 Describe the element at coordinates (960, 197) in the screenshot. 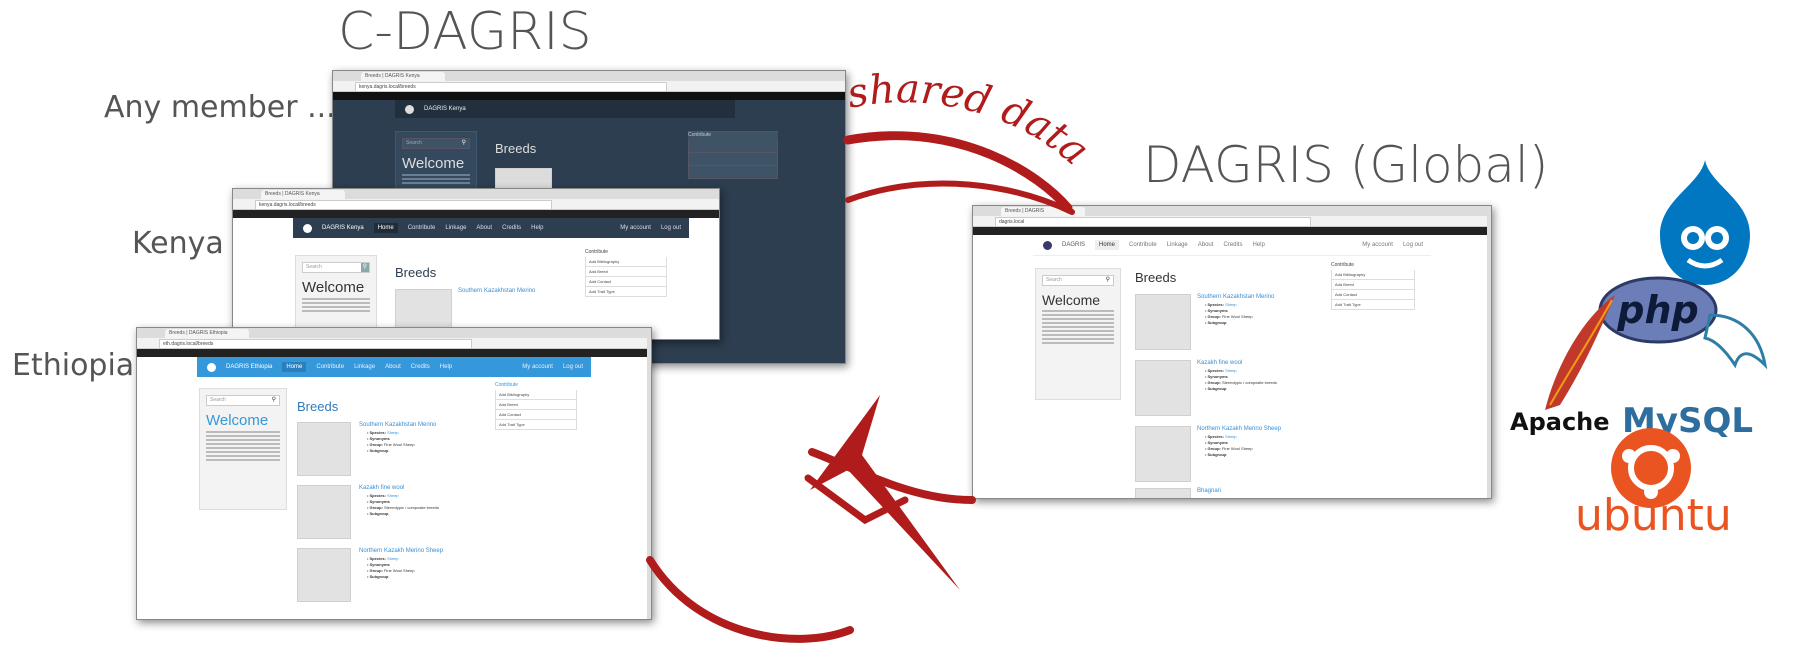

I see `arrow-arc-upper` at that location.